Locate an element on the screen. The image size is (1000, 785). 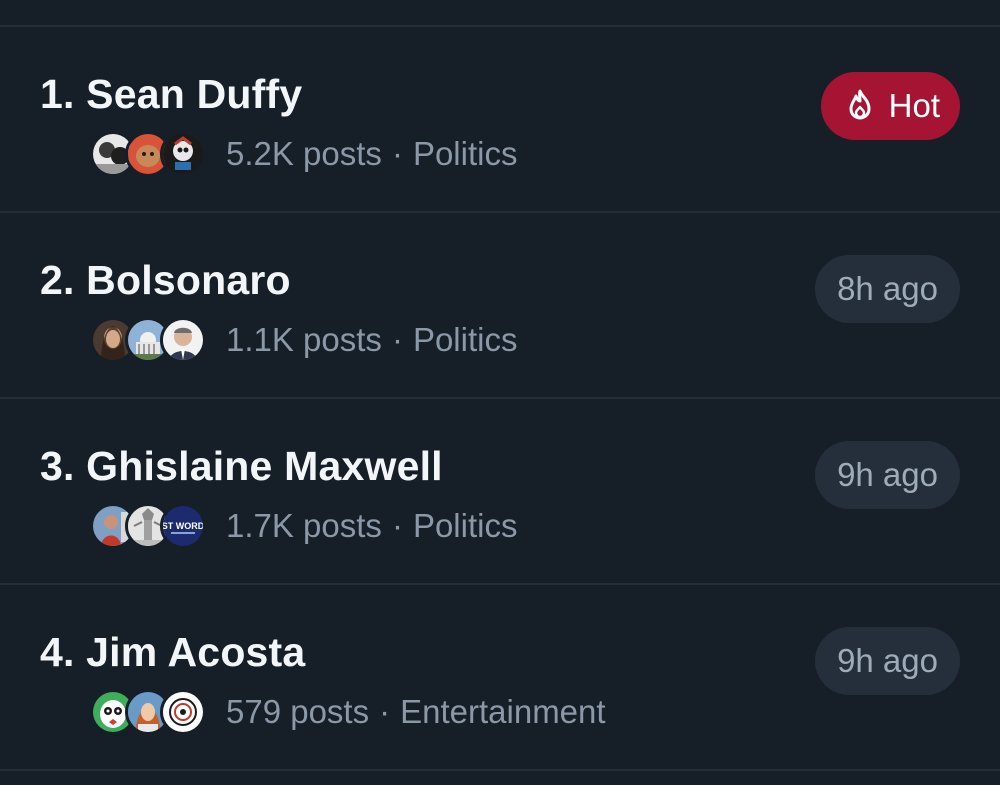
hot-badge: Hot is located at coordinates (890, 106).